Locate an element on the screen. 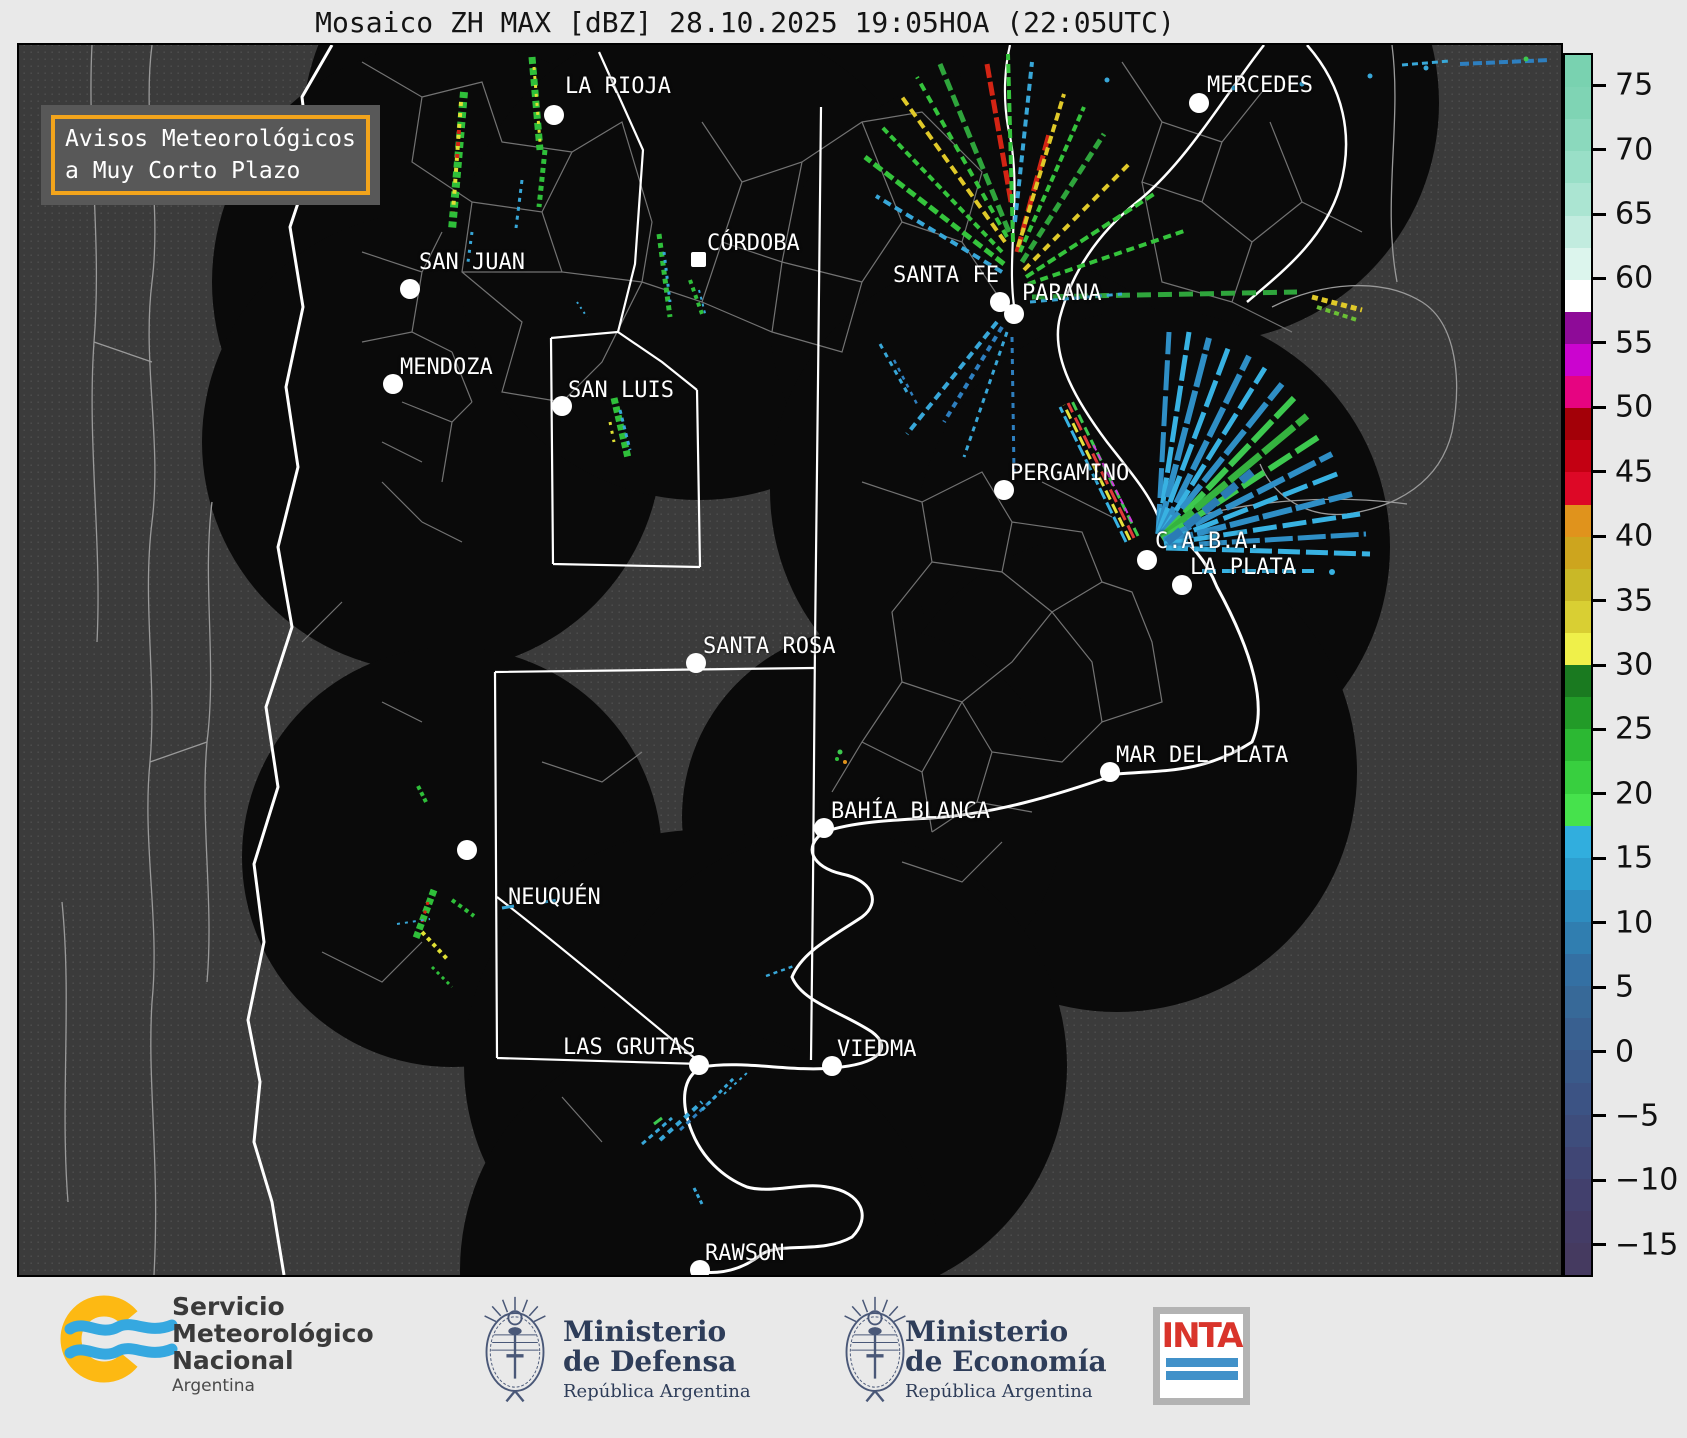 The image size is (1687, 1438). colorbar-tick-label: 5 is located at coordinates (1625, 987).